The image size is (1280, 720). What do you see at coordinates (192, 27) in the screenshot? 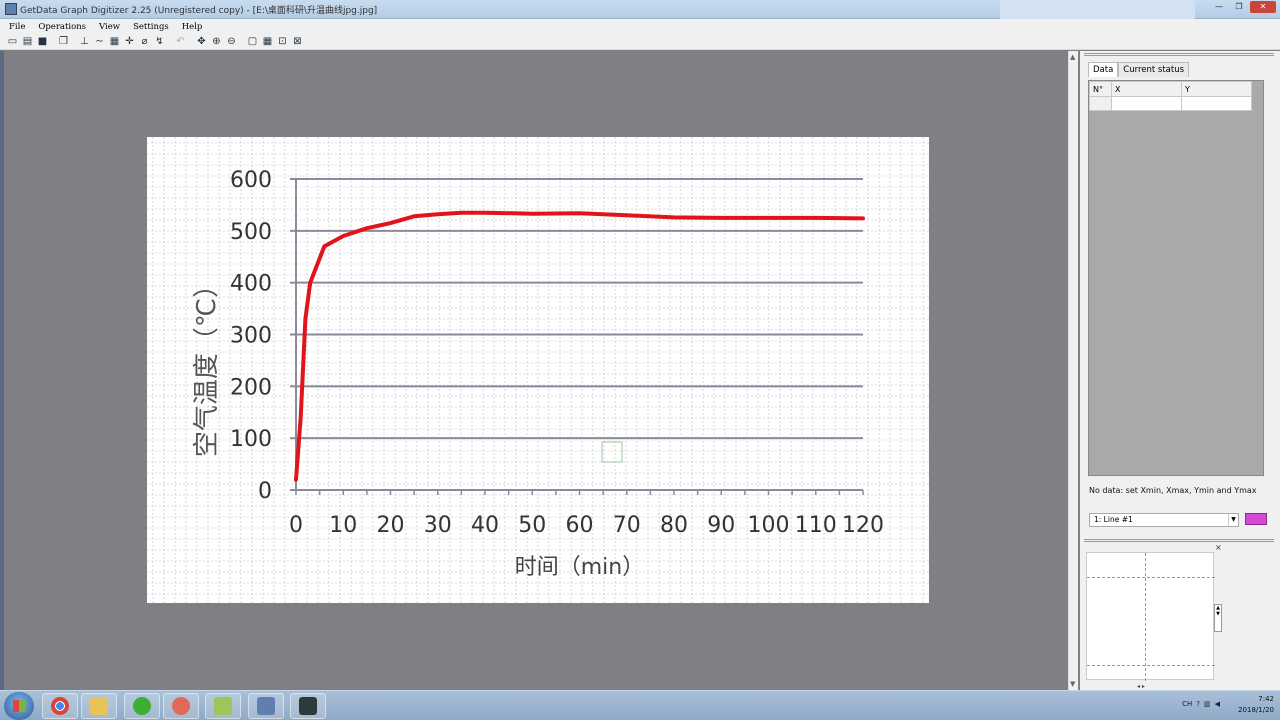
I see `menu-help: Help` at bounding box center [192, 27].